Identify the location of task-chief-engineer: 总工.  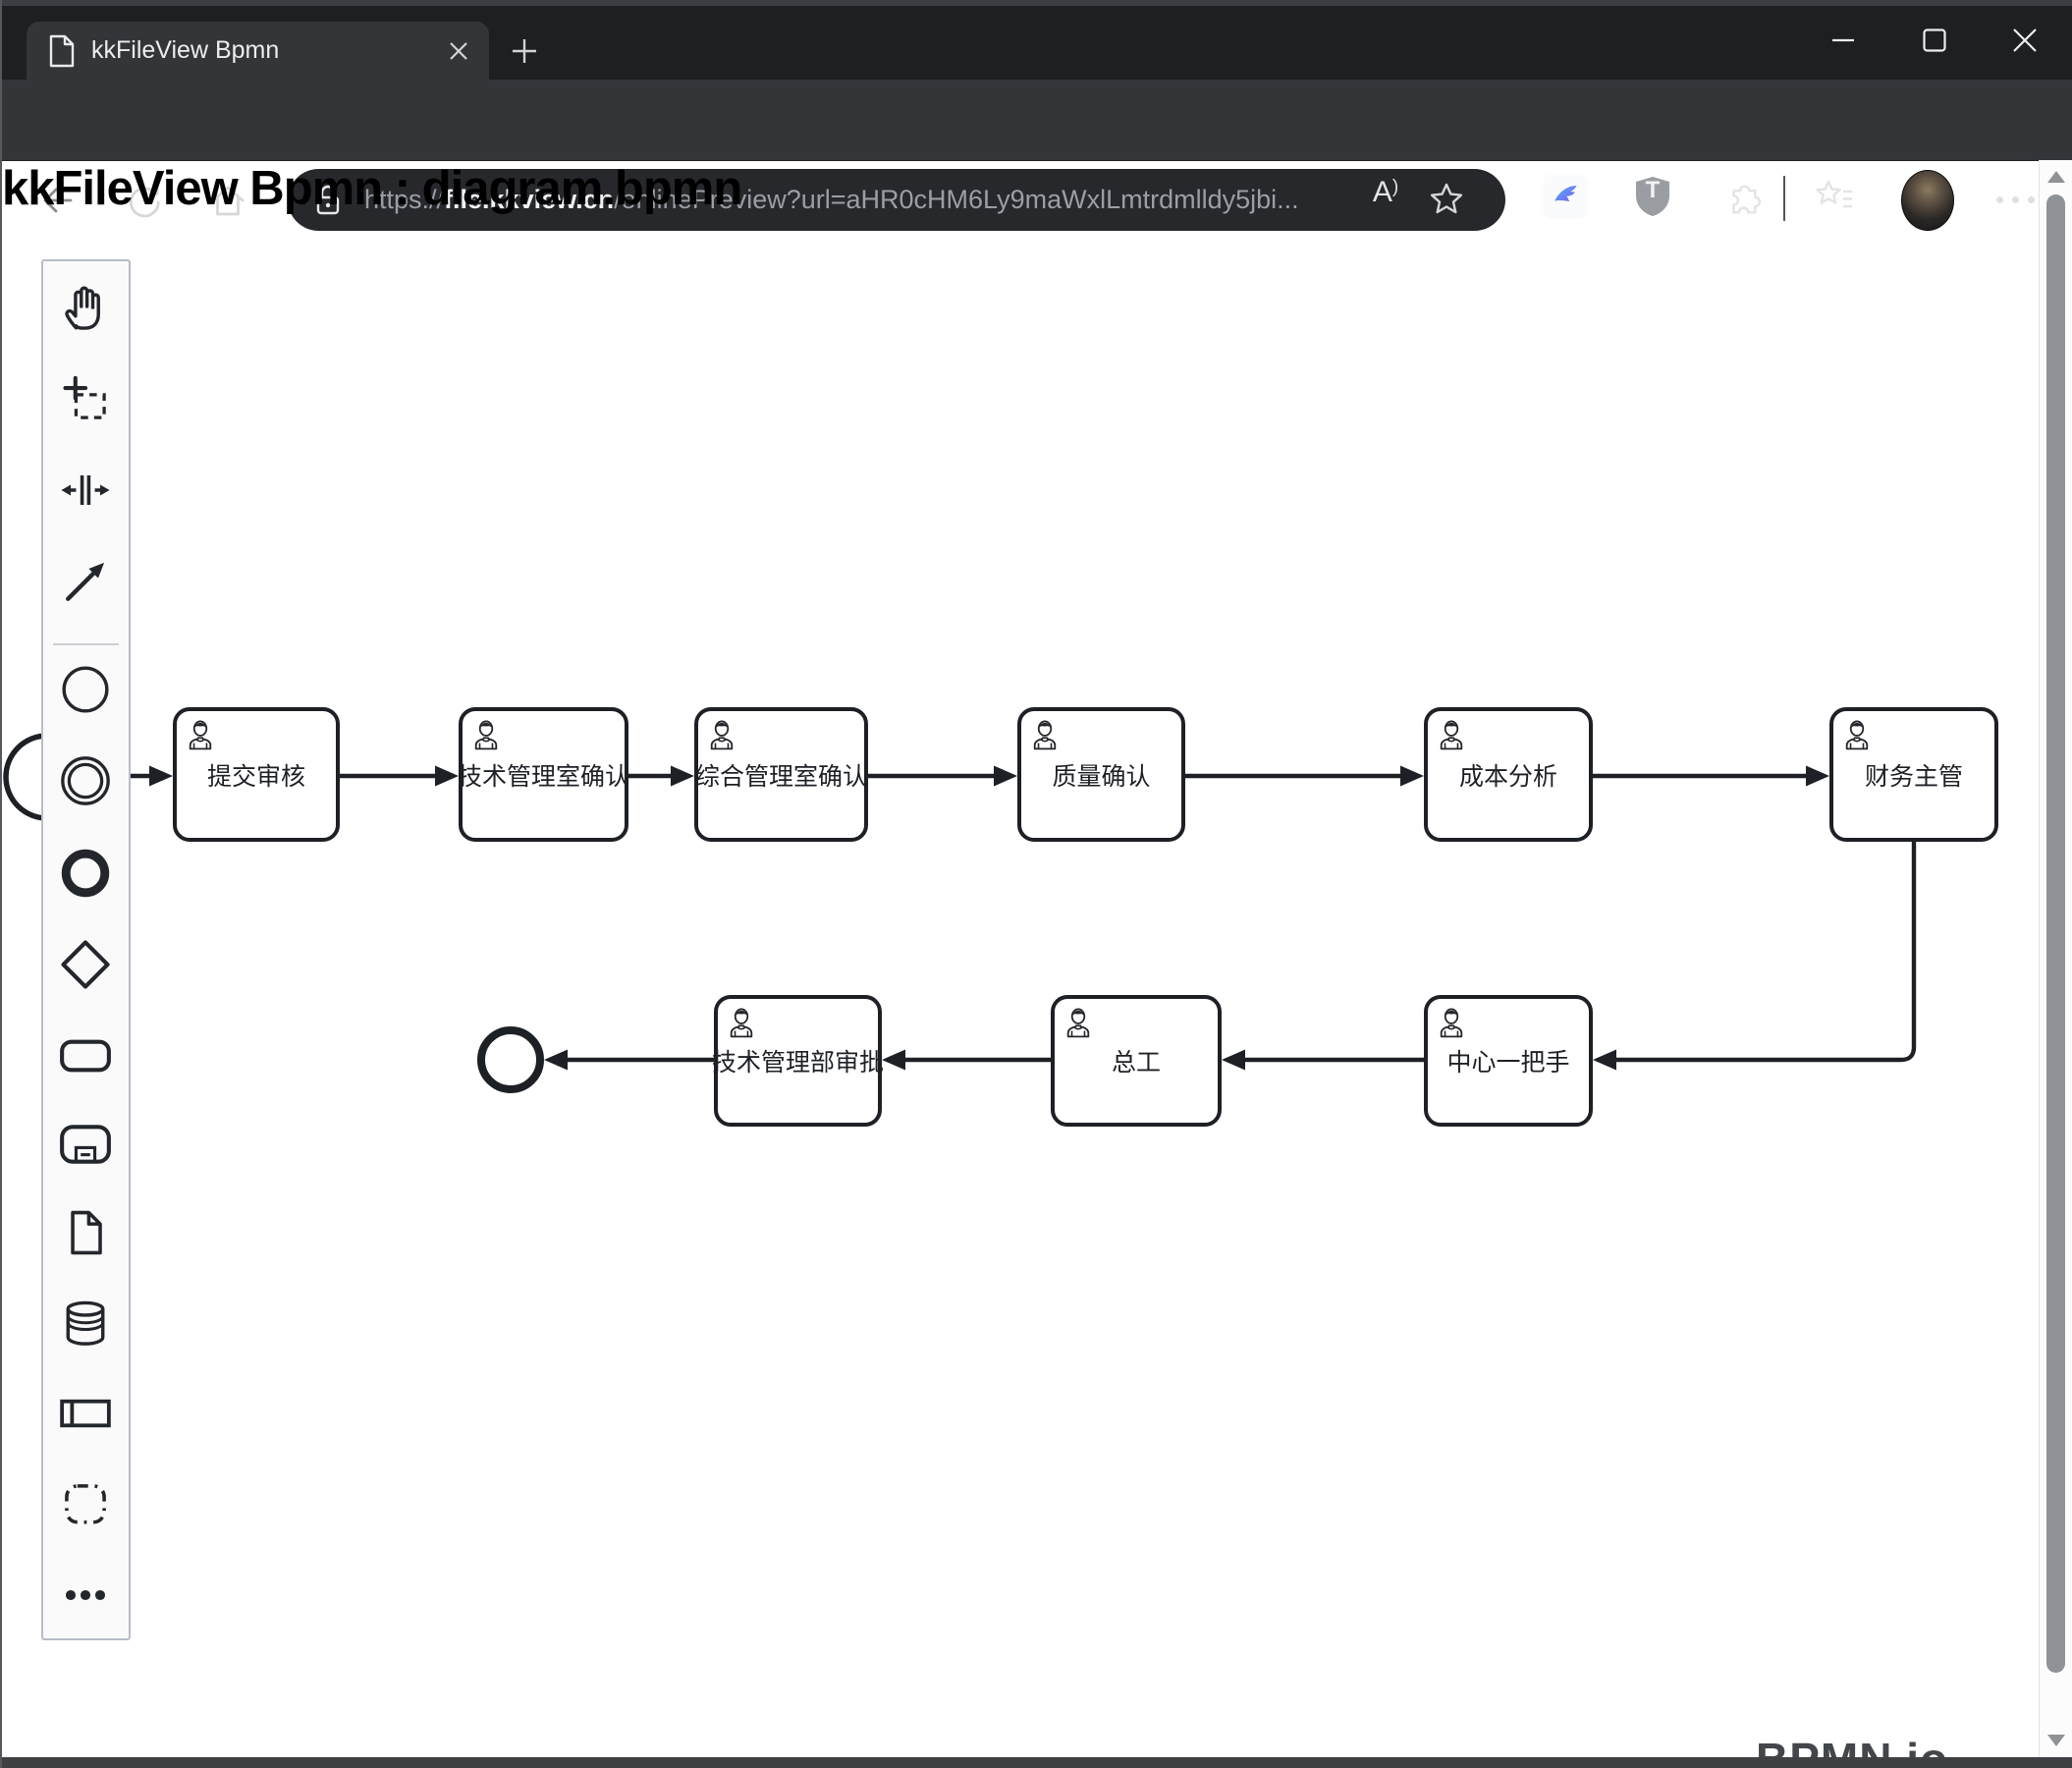
(1136, 1061).